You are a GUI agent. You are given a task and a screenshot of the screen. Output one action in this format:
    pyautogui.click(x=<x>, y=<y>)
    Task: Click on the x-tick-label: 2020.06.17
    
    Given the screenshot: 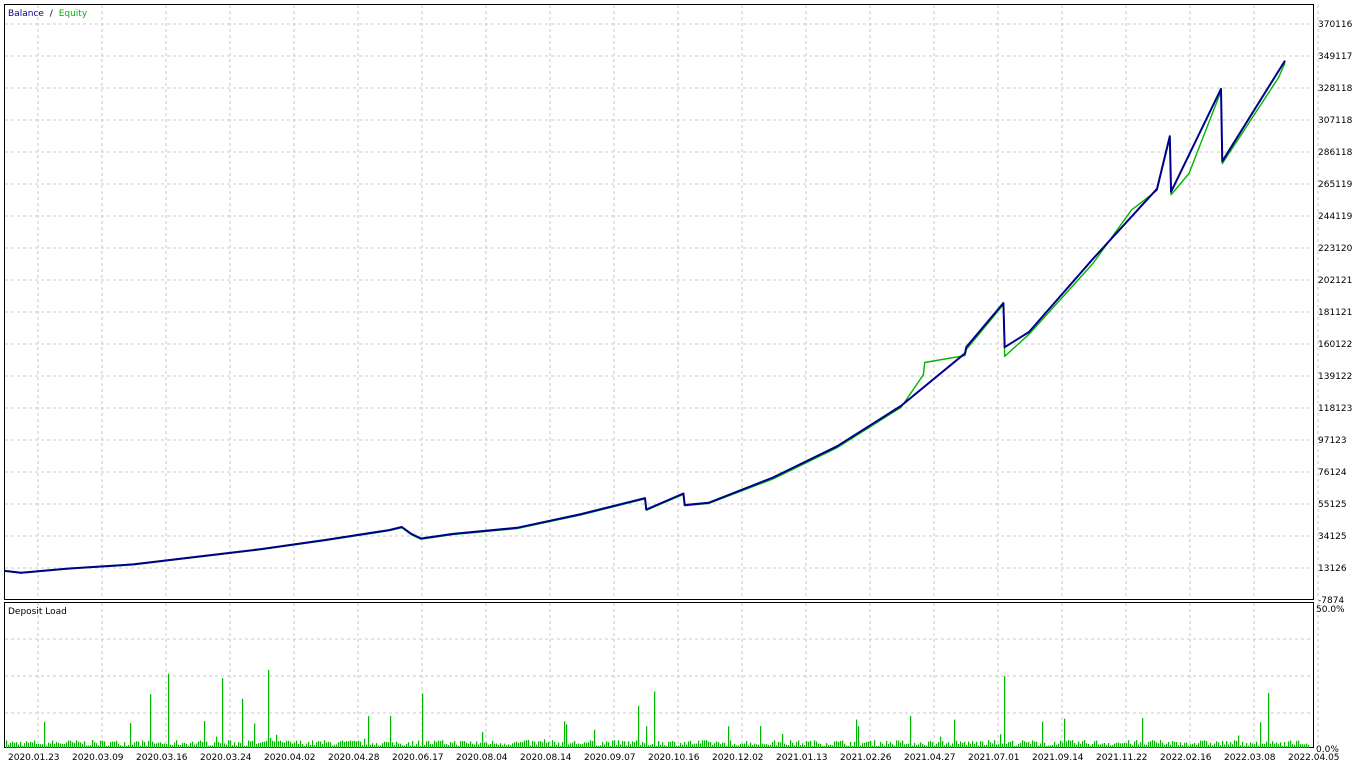 What is the action you would take?
    pyautogui.click(x=418, y=758)
    